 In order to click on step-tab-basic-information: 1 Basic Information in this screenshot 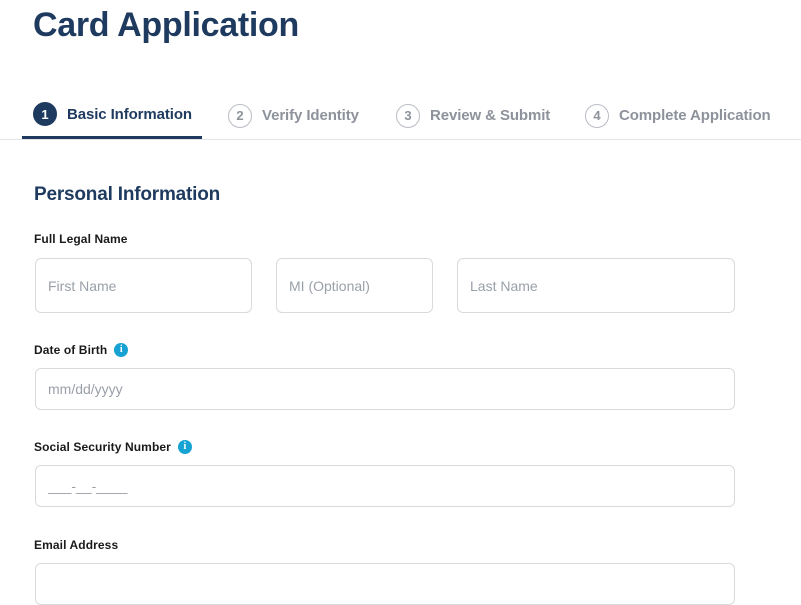, I will do `click(112, 115)`.